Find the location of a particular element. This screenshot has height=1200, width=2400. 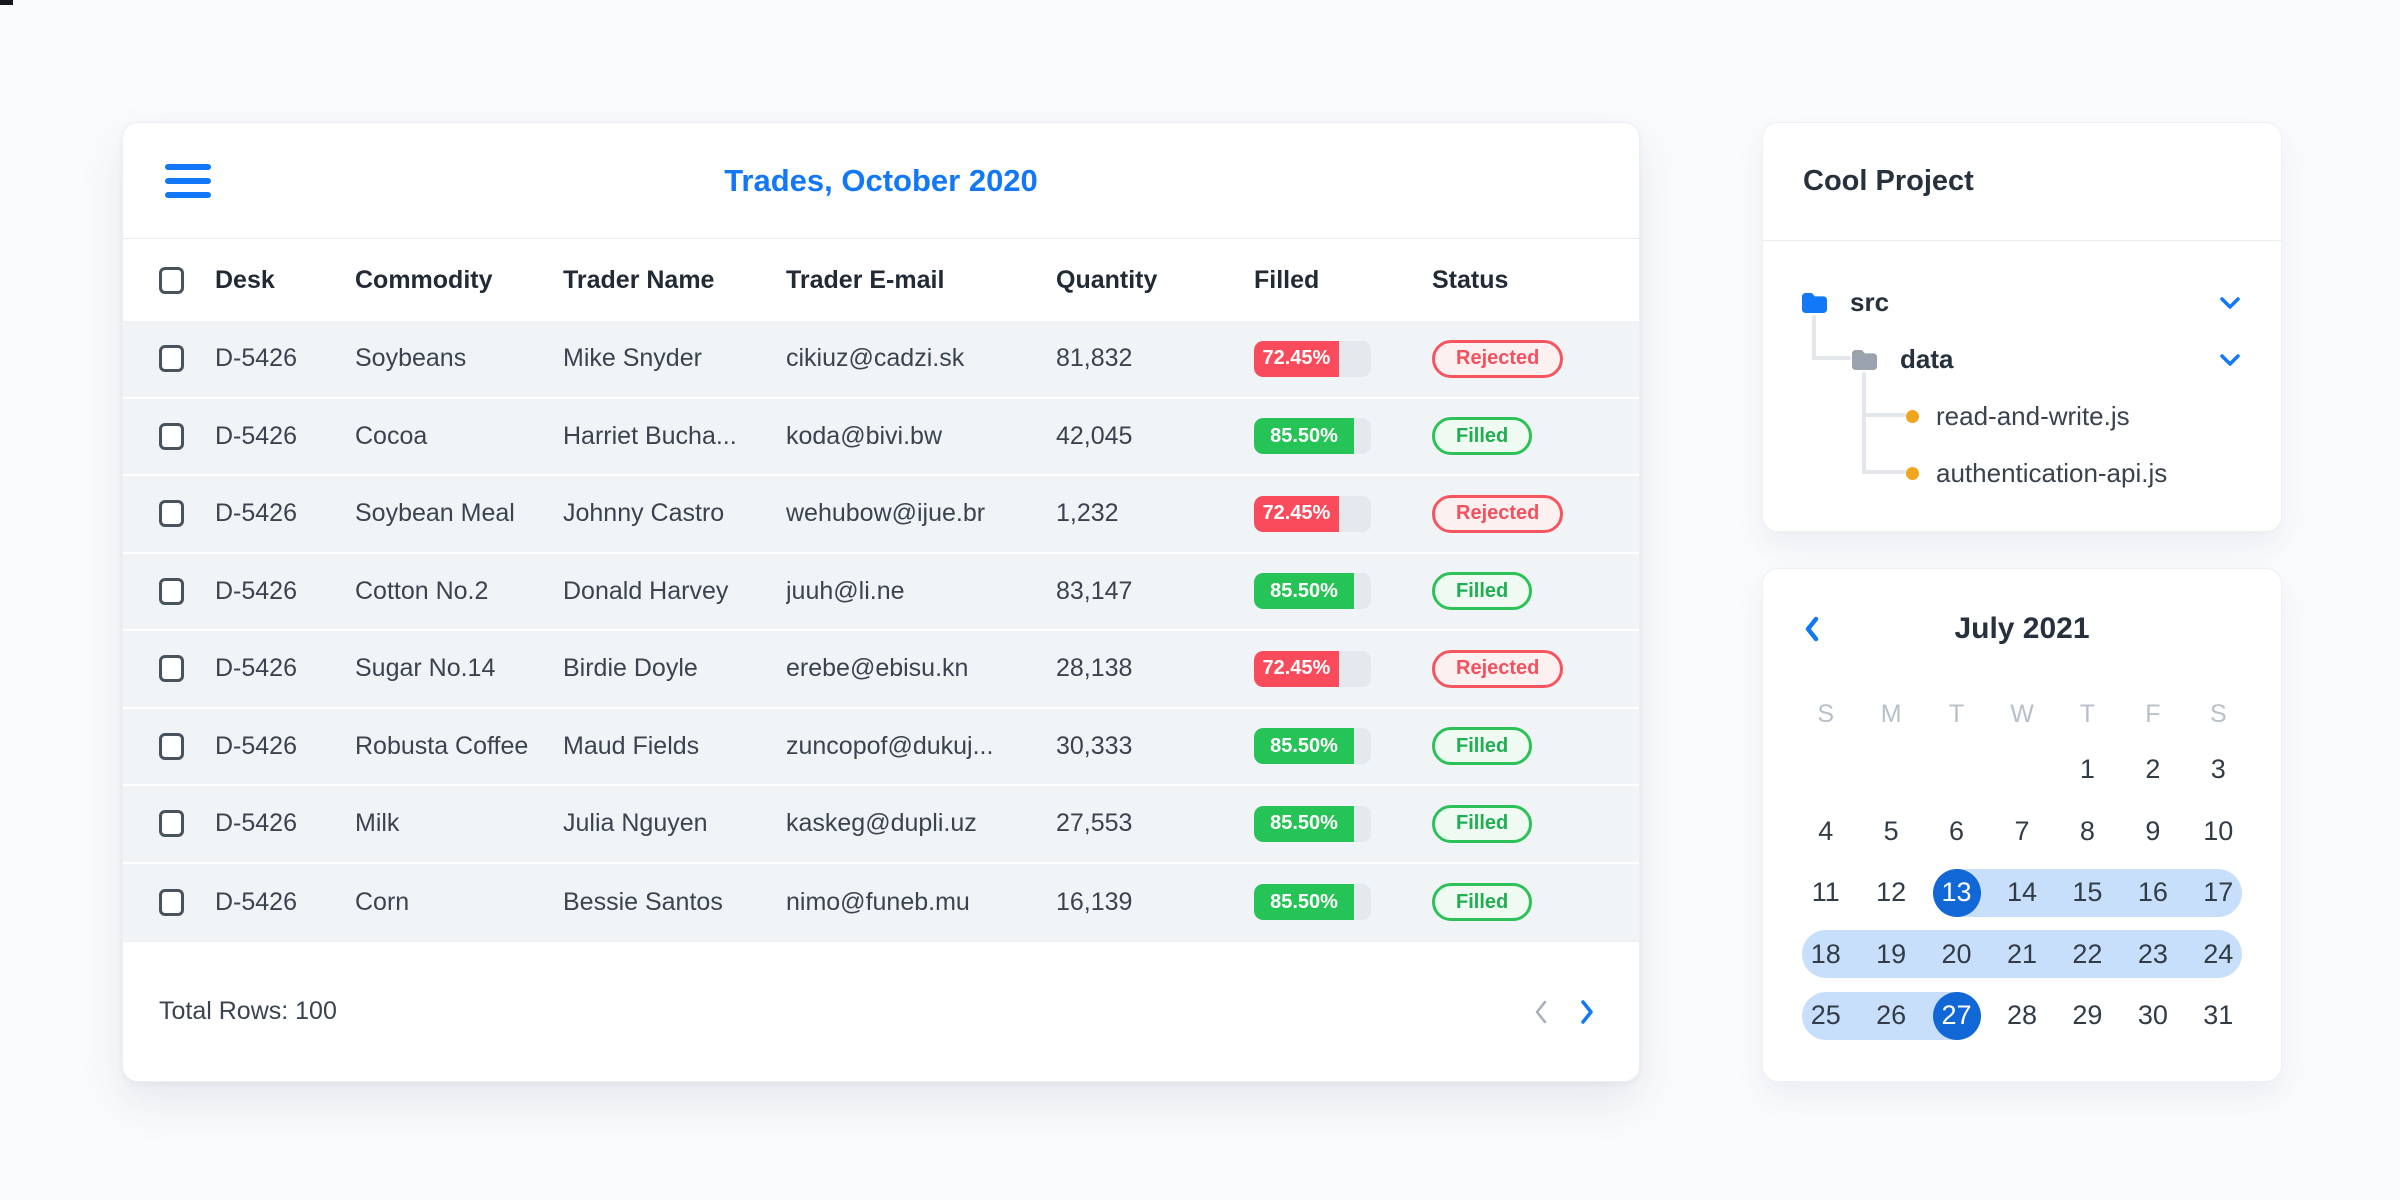

calendar-day: 3 is located at coordinates (2218, 770).